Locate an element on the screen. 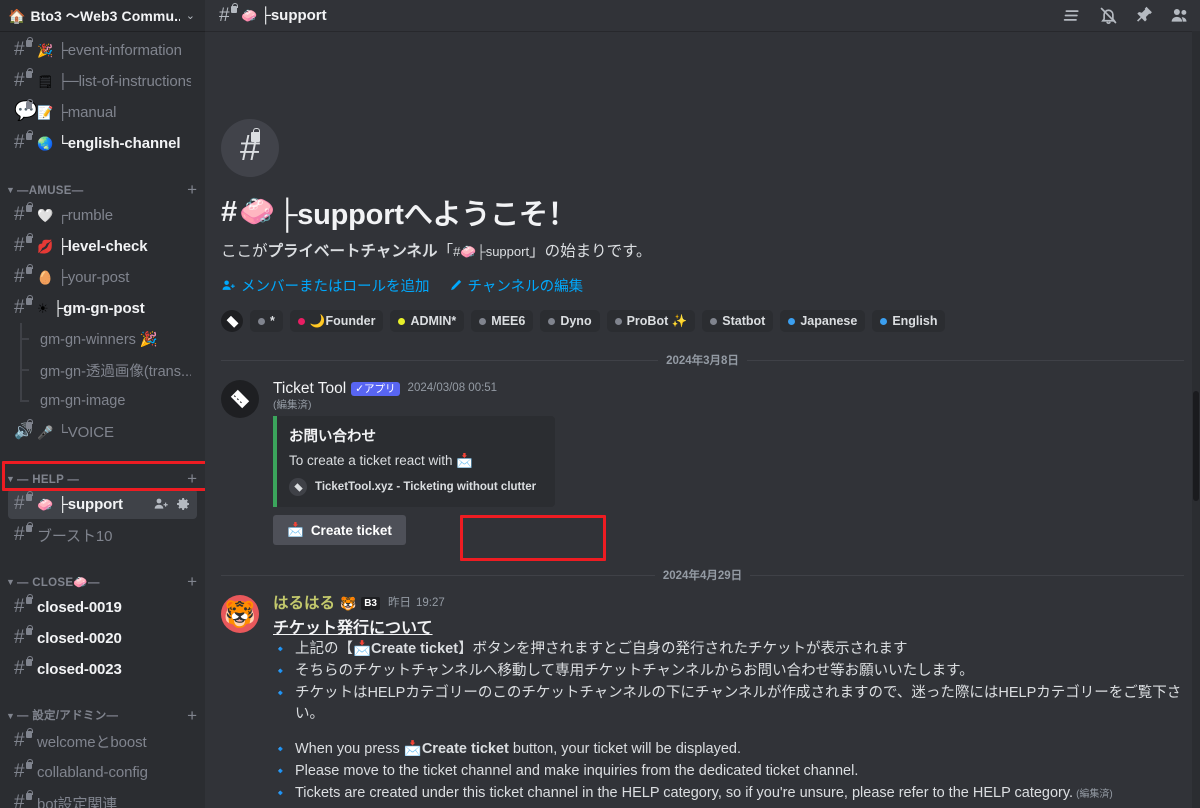 Image resolution: width=1200 pixels, height=808 pixels. message-edited-marker: (編集済) is located at coordinates (292, 405).